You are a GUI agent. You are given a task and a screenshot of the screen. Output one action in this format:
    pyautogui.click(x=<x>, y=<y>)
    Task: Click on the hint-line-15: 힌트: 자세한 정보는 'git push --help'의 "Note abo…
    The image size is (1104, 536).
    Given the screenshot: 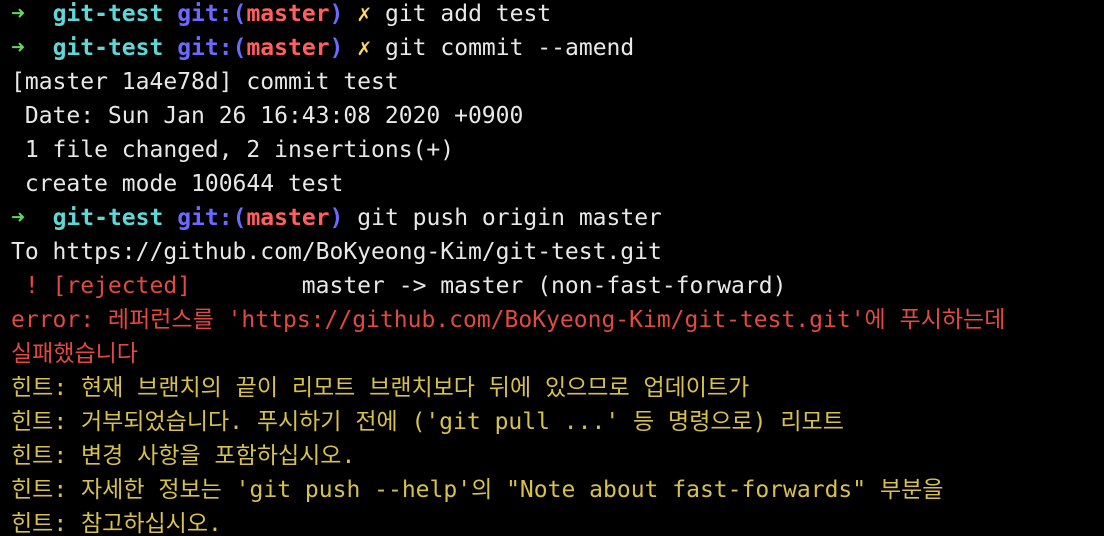 What is the action you would take?
    pyautogui.click(x=477, y=490)
    